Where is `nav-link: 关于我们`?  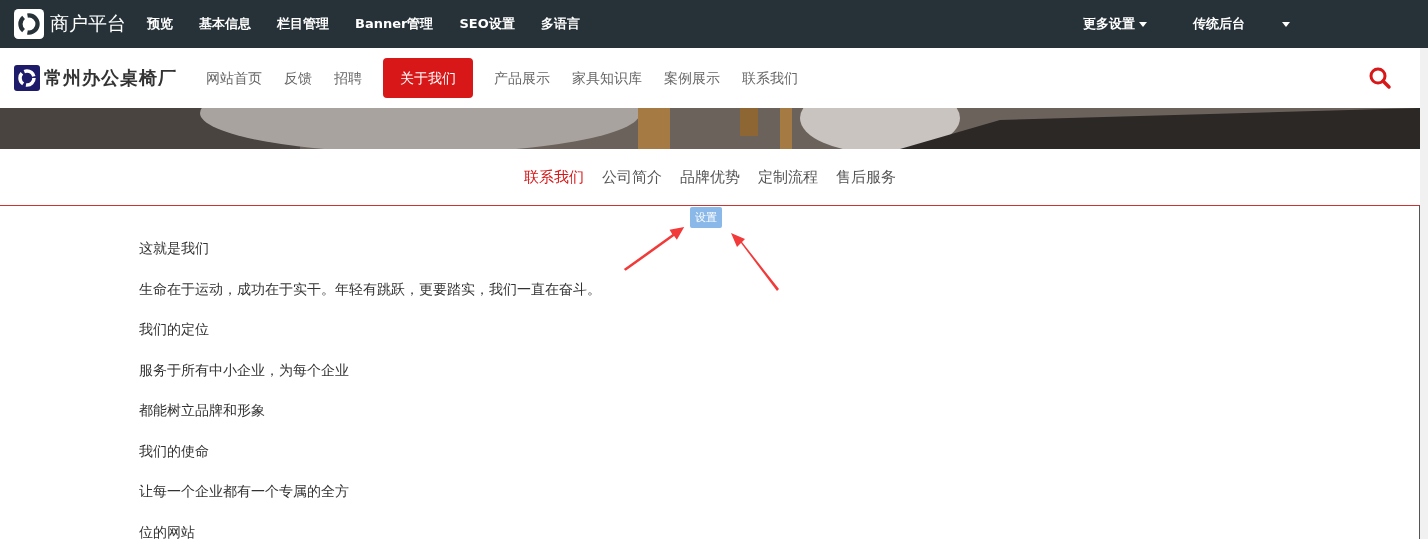 nav-link: 关于我们 is located at coordinates (428, 78).